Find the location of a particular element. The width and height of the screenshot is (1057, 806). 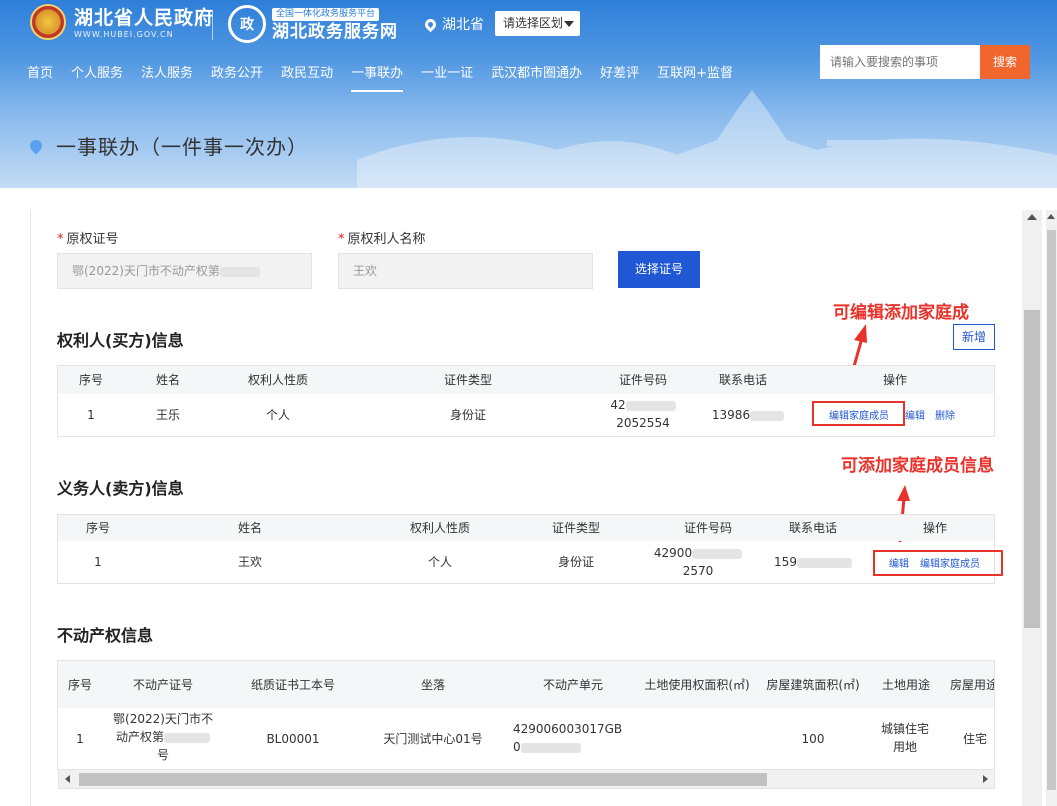

buyer-annotation: 可编辑添加家庭成 is located at coordinates (901, 313).